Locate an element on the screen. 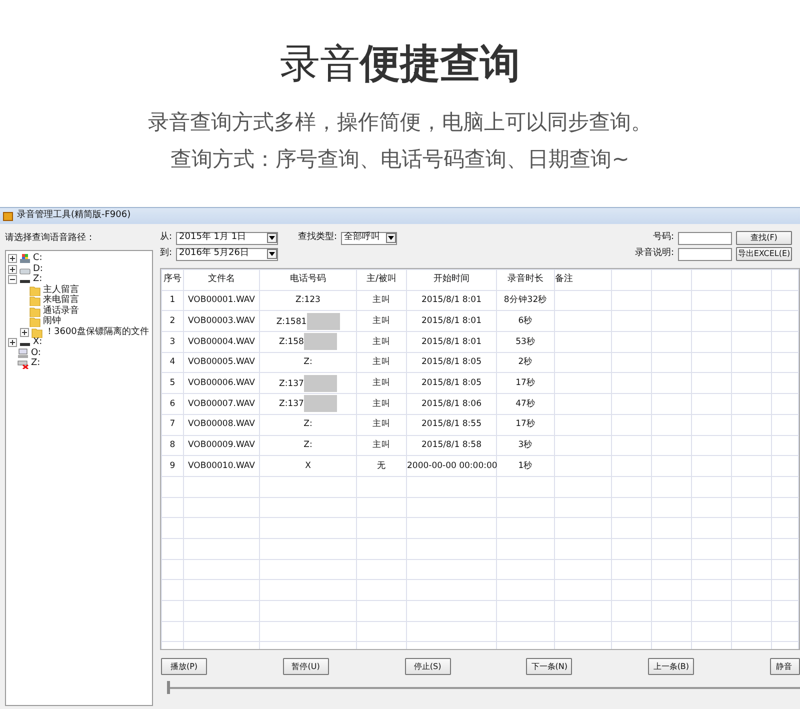  table-cell: 1 is located at coordinates (173, 300).